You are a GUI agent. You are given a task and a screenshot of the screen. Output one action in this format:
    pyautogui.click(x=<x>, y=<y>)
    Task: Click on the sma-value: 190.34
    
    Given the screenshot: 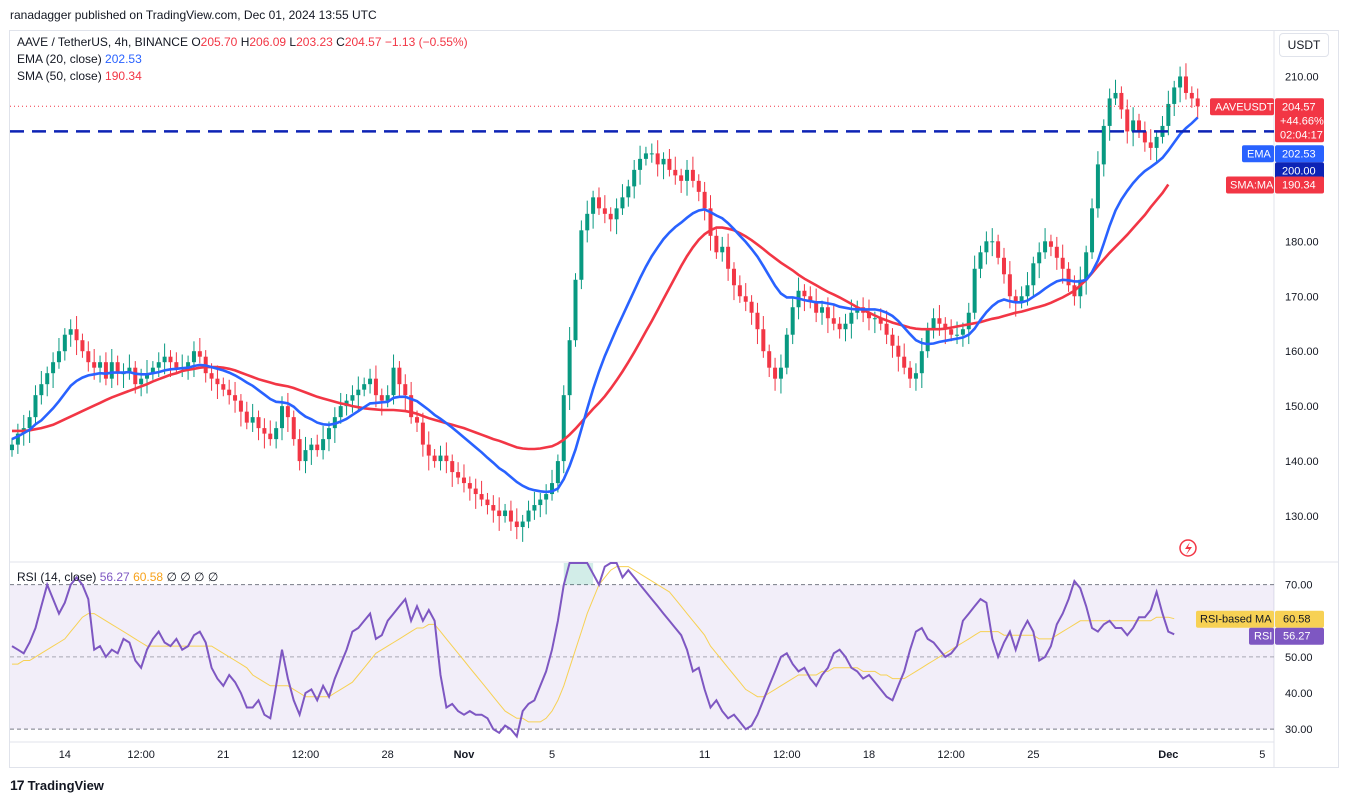 What is the action you would take?
    pyautogui.click(x=1299, y=185)
    